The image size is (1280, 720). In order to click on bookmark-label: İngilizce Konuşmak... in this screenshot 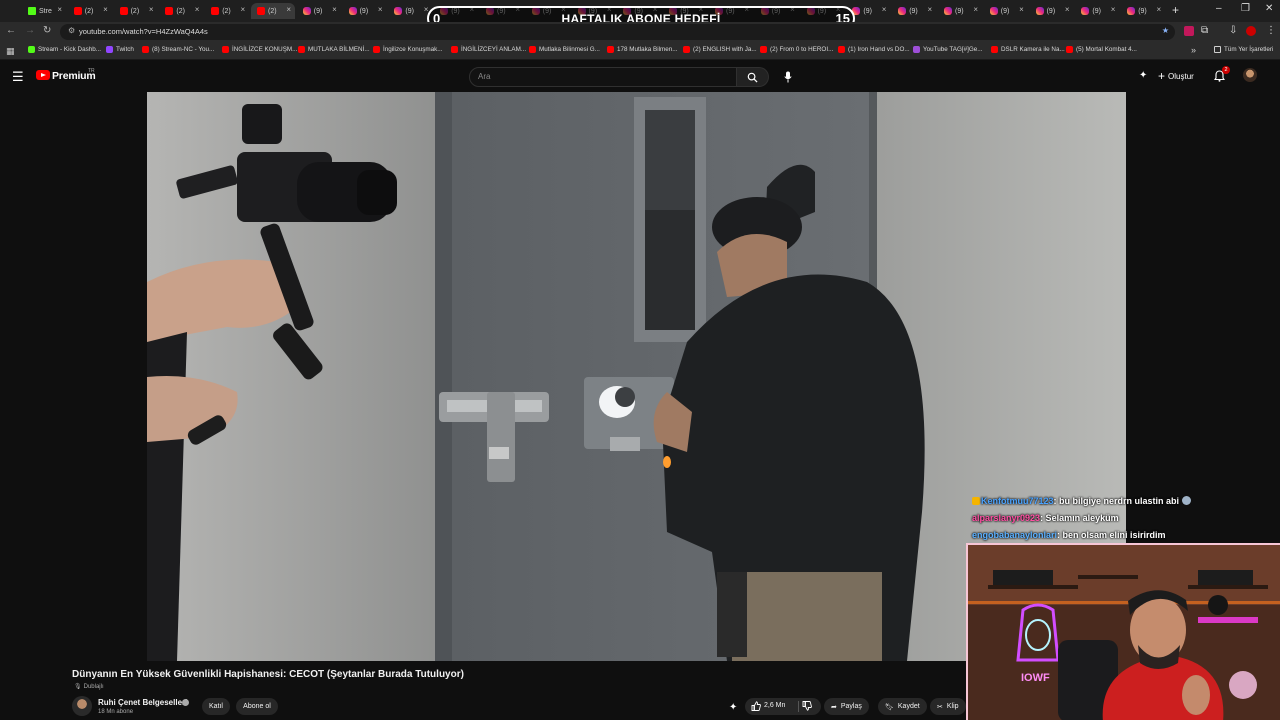, I will do `click(413, 49)`.